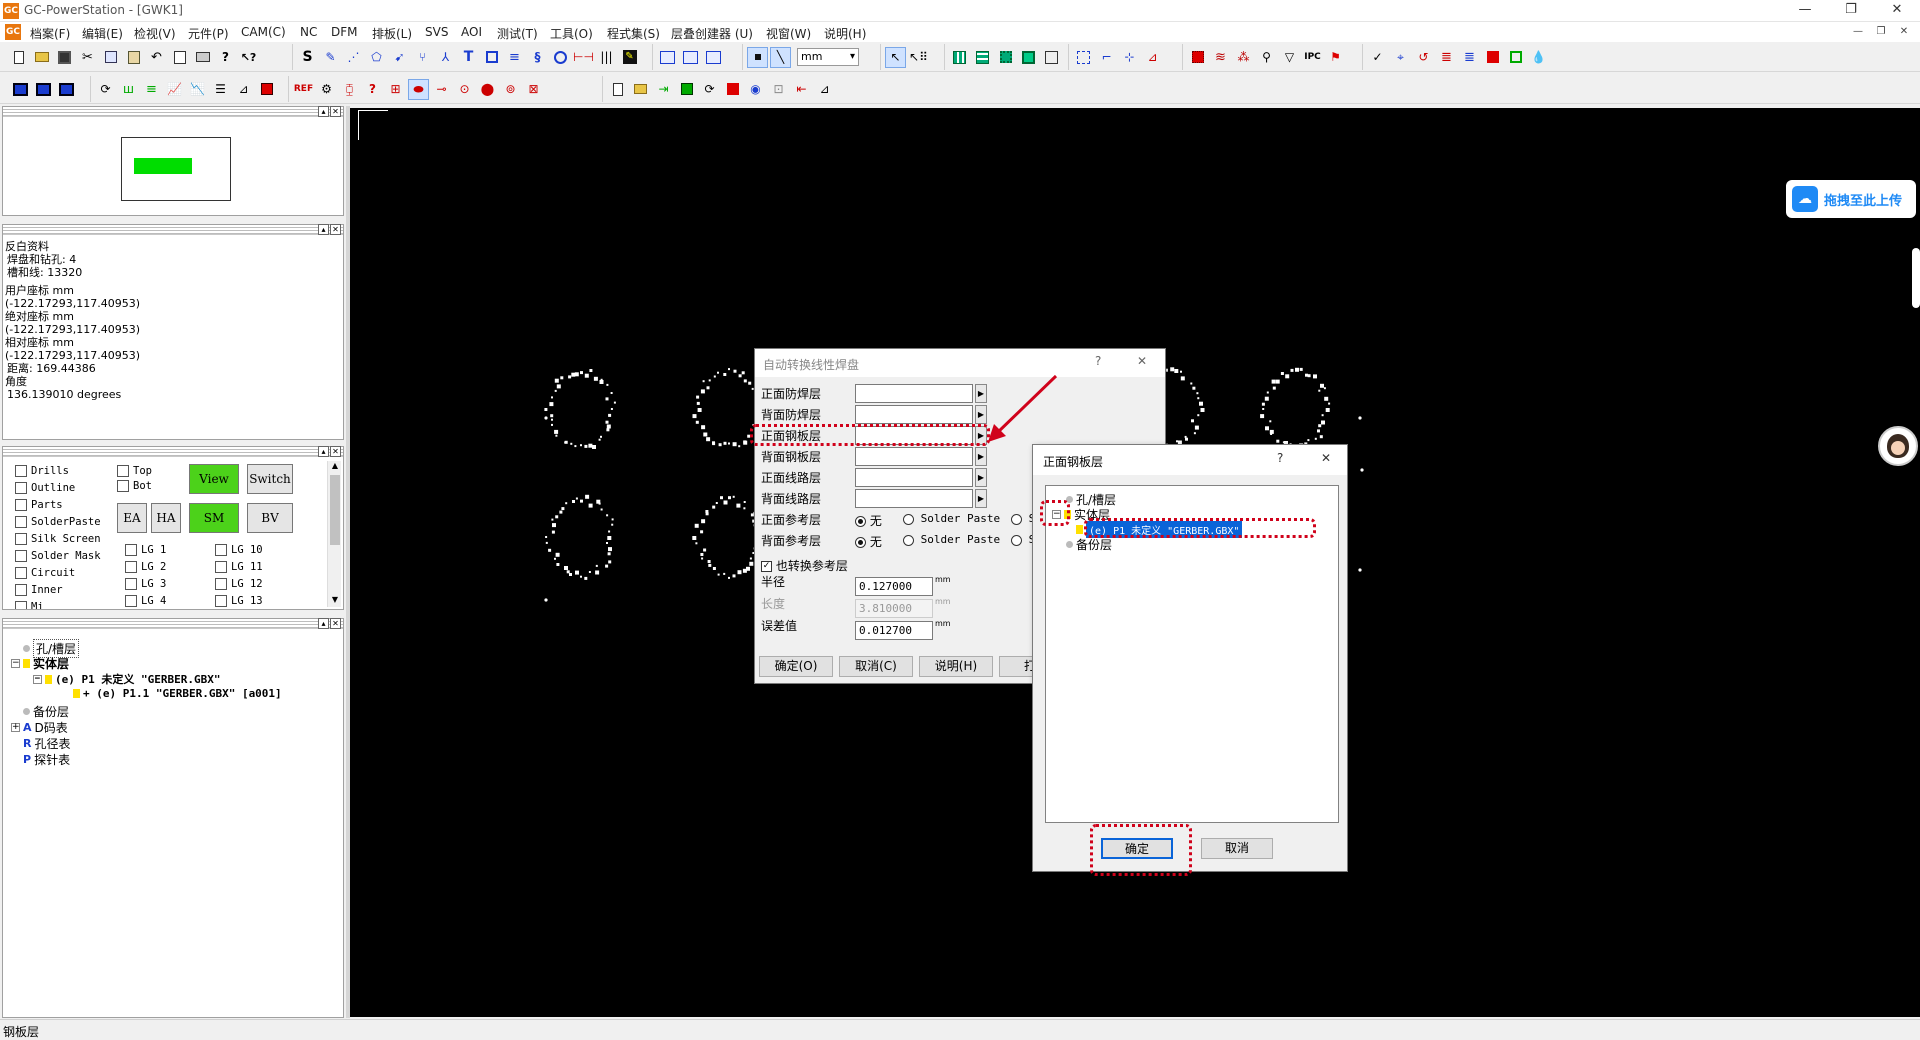 This screenshot has height=1040, width=1920. Describe the element at coordinates (667, 57) in the screenshot. I see `zoom-fit-icon` at that location.